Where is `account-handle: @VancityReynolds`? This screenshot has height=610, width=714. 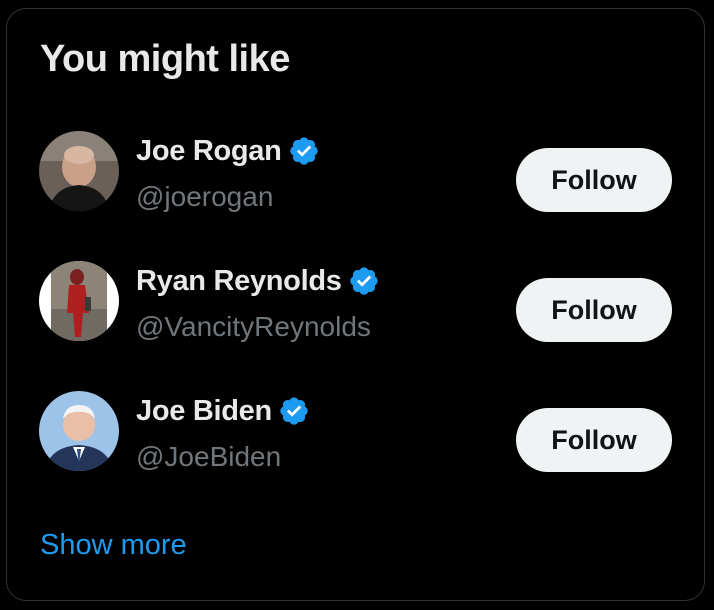 account-handle: @VancityReynolds is located at coordinates (253, 326).